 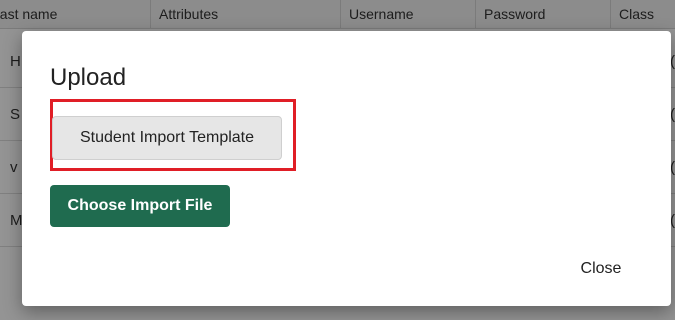 What do you see at coordinates (88, 77) in the screenshot?
I see `dialog-title: Upload` at bounding box center [88, 77].